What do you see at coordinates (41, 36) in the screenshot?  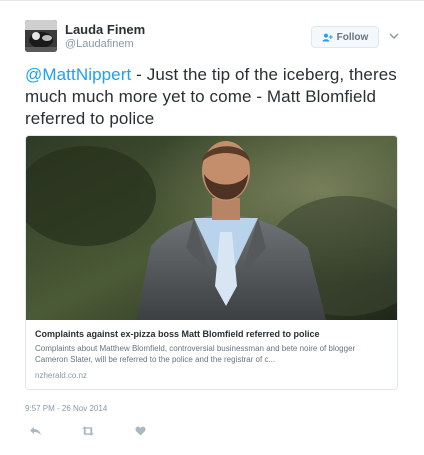 I see `avatar` at bounding box center [41, 36].